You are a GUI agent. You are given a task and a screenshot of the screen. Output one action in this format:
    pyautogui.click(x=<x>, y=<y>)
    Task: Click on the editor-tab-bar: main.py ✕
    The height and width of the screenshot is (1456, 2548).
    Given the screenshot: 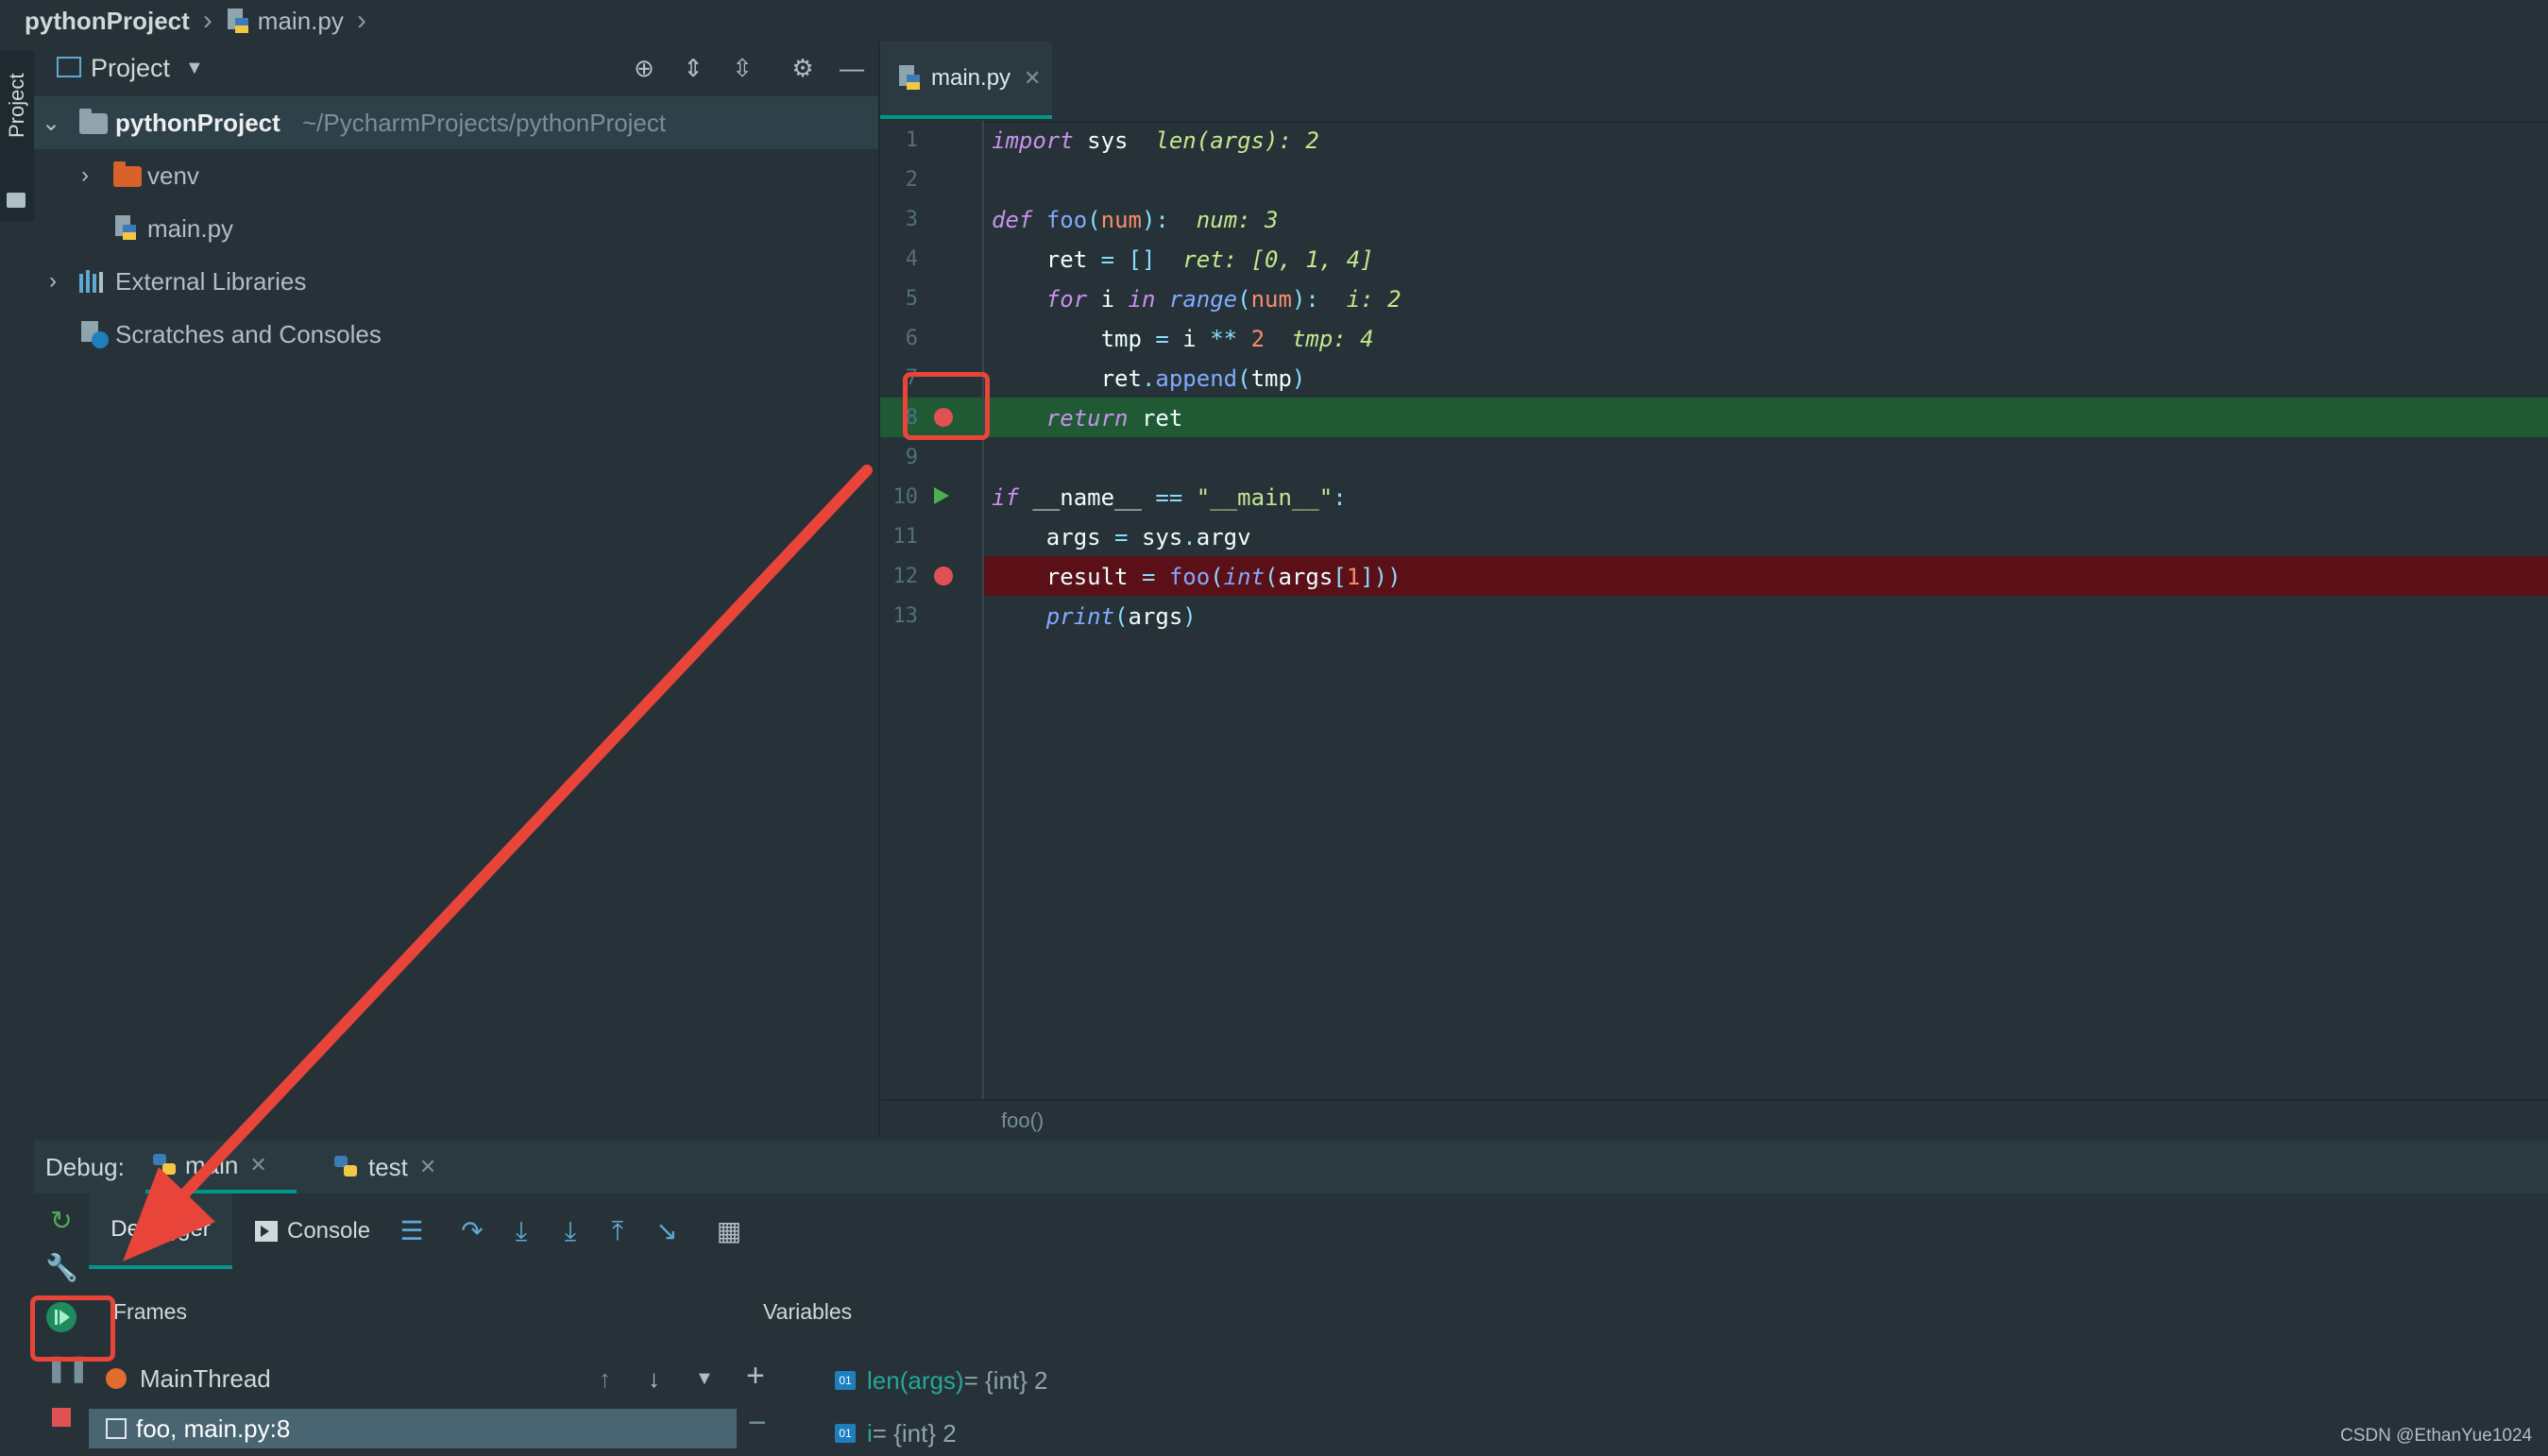 What is the action you would take?
    pyautogui.click(x=1714, y=82)
    